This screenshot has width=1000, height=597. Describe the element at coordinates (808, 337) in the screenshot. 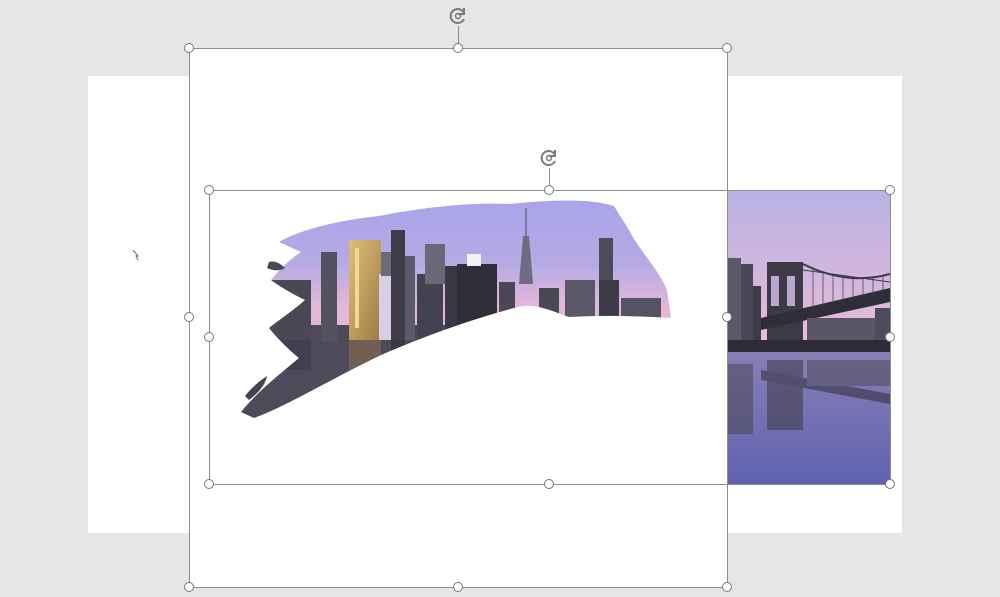

I see `bridge-photo` at that location.